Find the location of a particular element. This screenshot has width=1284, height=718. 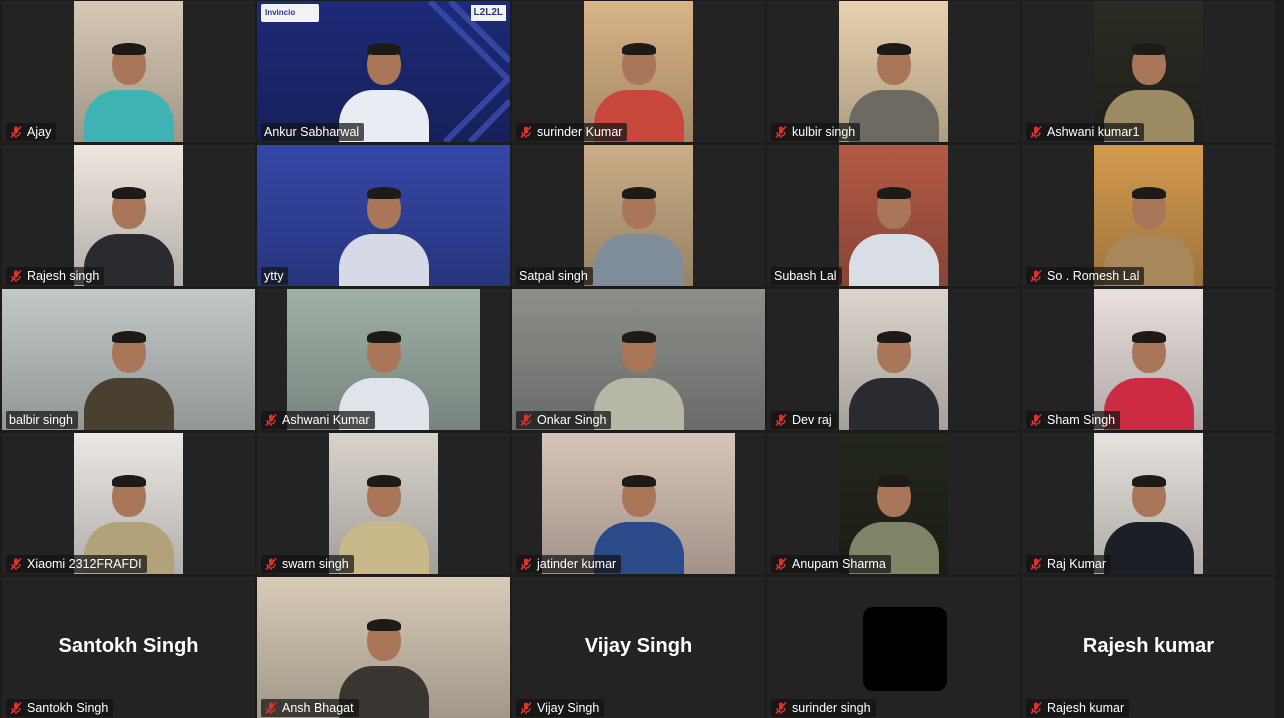

participant-name: Ankur Sabharwal is located at coordinates (312, 132).